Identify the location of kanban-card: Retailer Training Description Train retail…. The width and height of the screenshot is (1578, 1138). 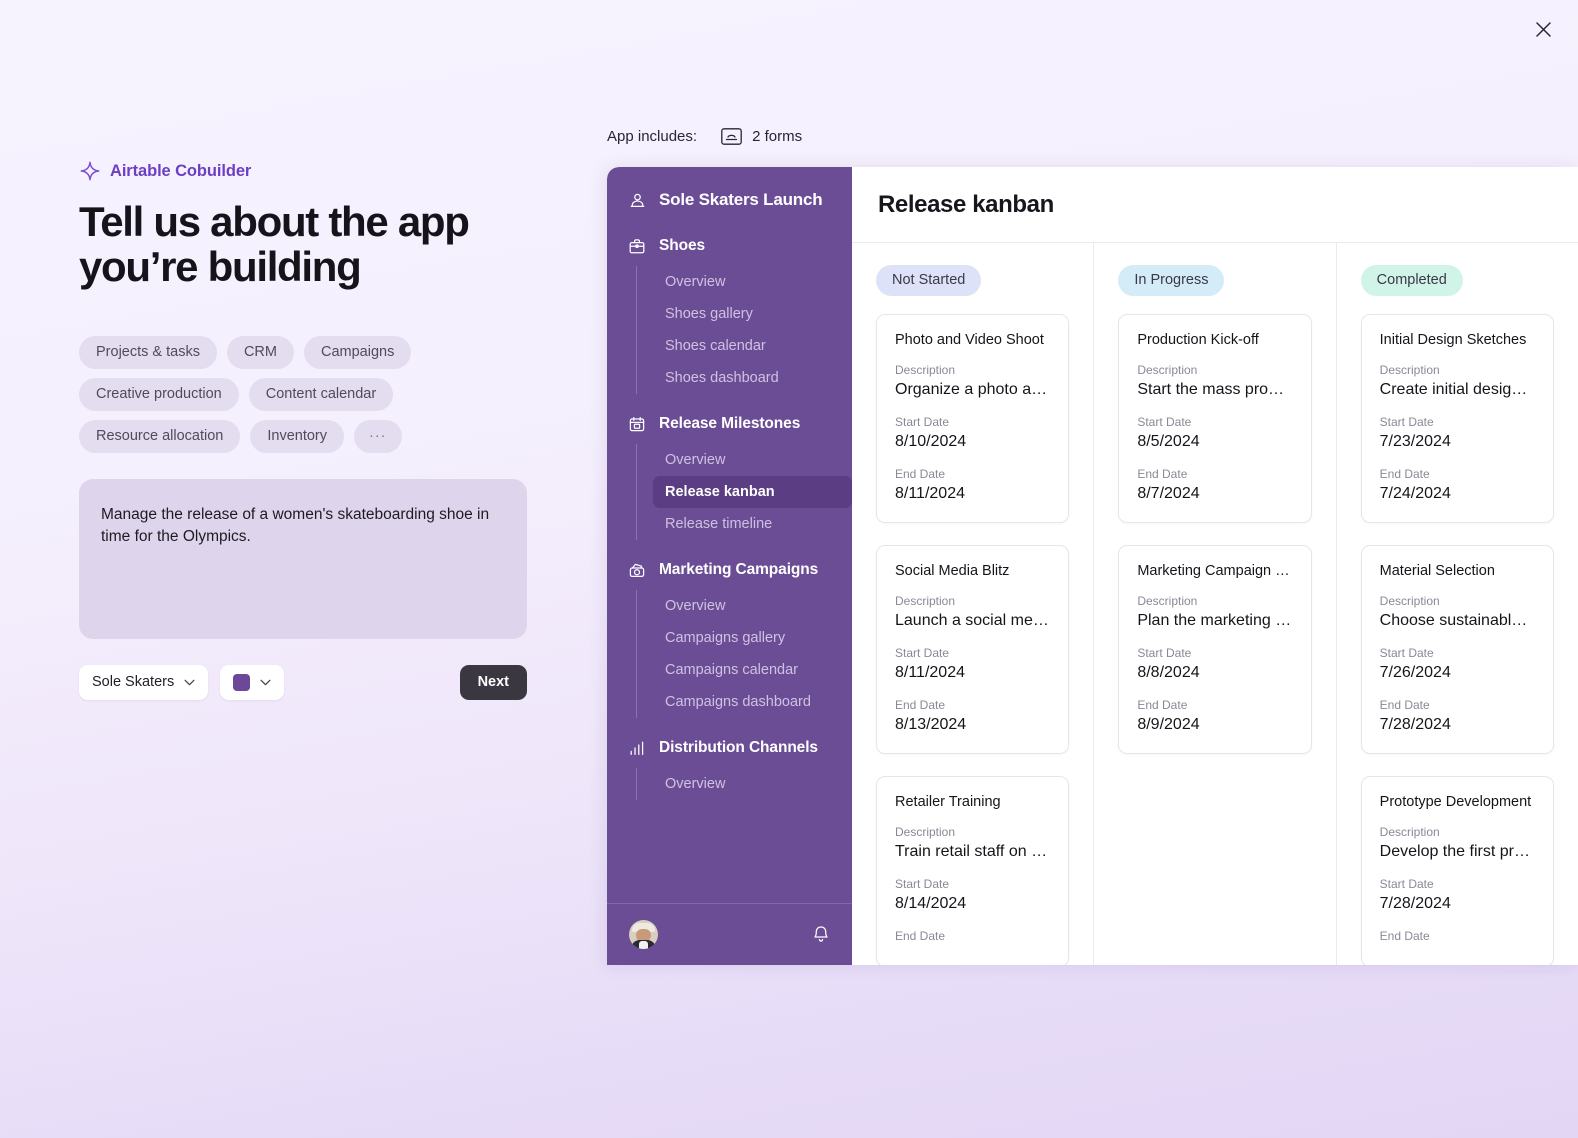
(973, 870).